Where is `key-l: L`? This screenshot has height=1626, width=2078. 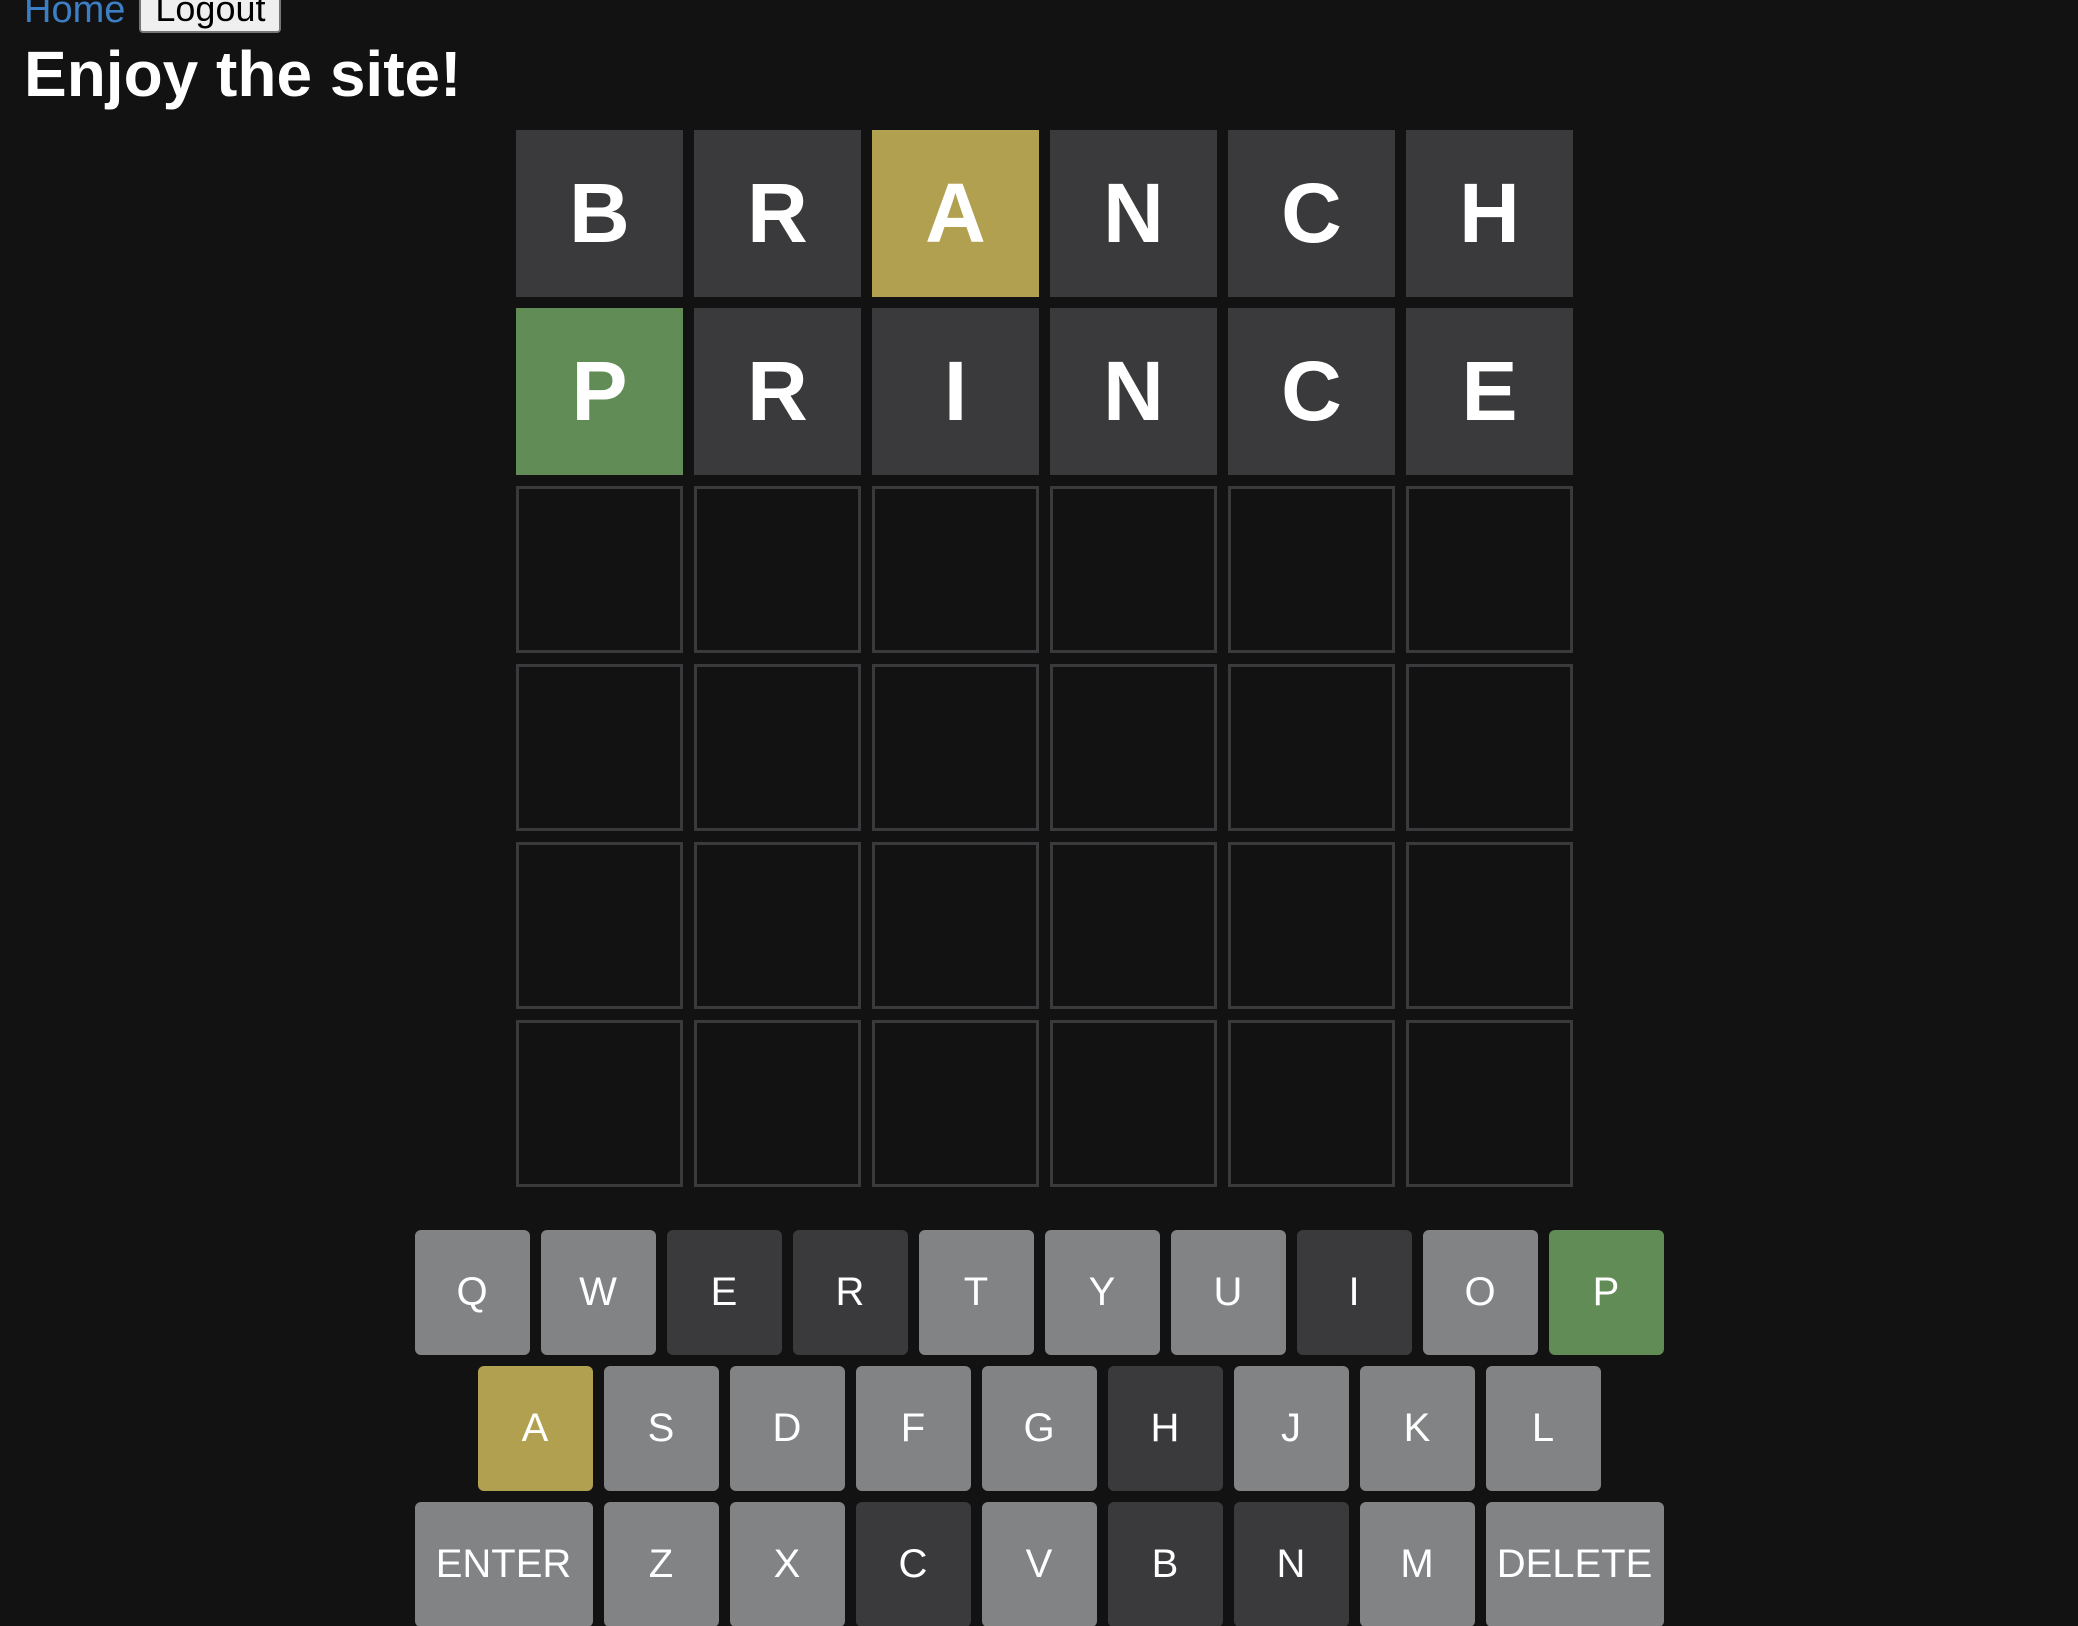
key-l: L is located at coordinates (1543, 1428).